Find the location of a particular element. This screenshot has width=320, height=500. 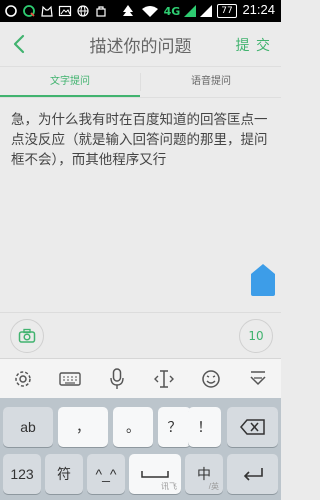

signal-icon is located at coordinates (190, 11).